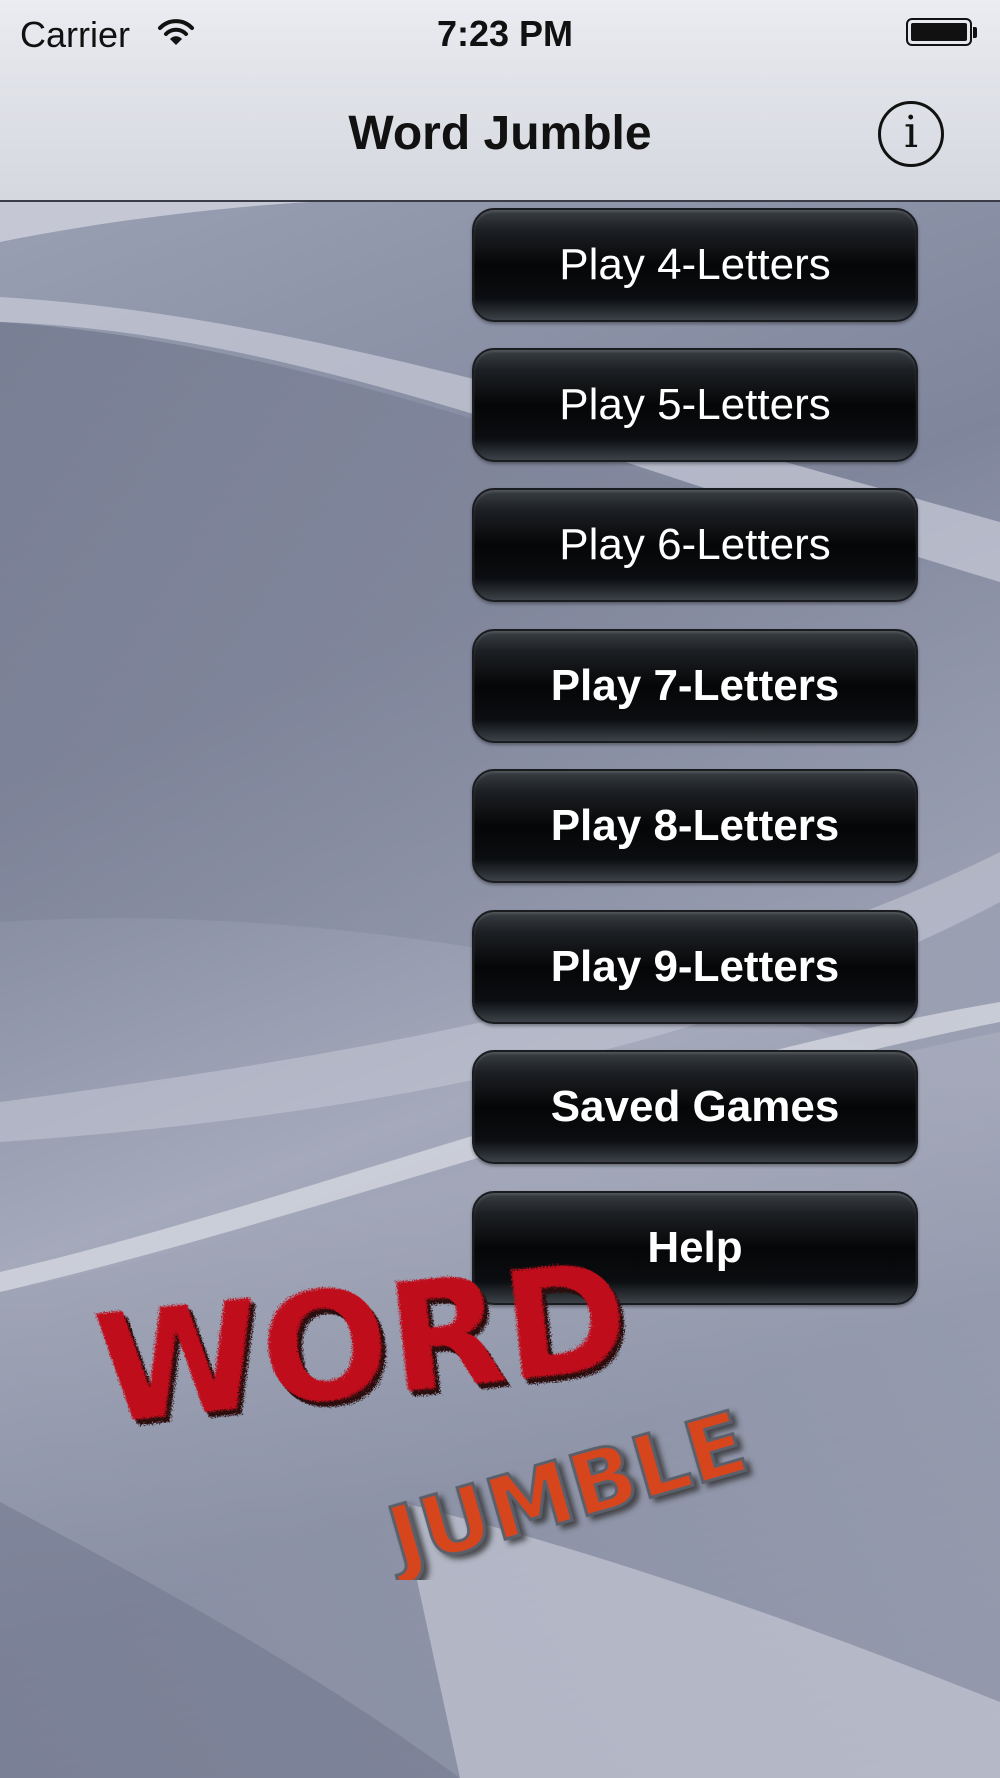 The image size is (1000, 1778). Describe the element at coordinates (505, 33) in the screenshot. I see `status-time: 7:23 PM` at that location.